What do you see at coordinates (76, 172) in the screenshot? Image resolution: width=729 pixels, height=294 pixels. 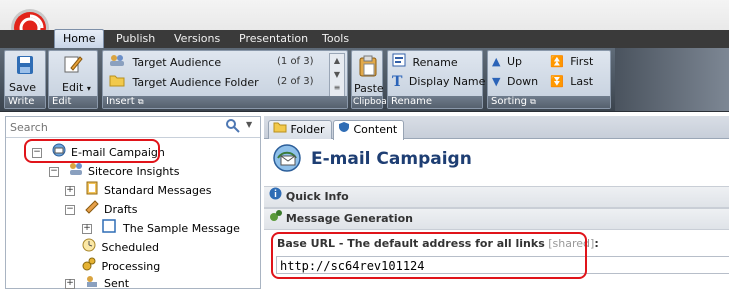 I see `audience-icon` at bounding box center [76, 172].